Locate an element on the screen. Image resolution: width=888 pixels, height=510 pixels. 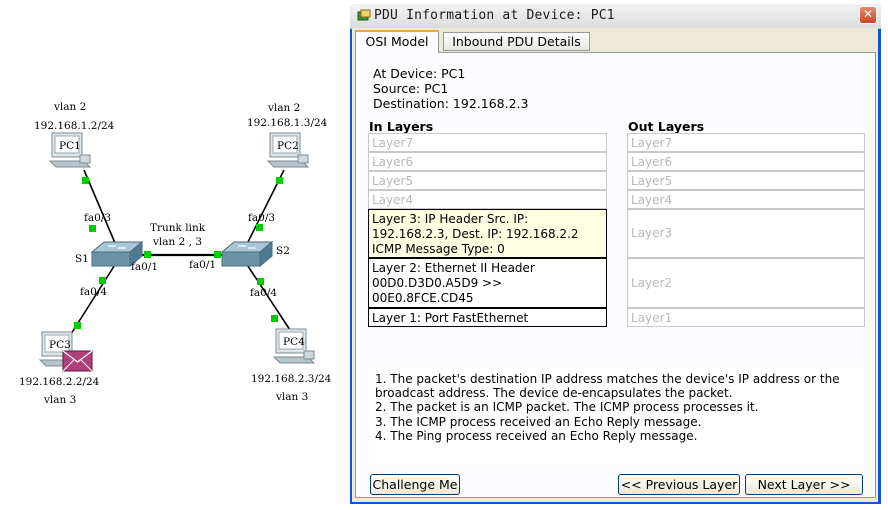
svg-text: PC4 is located at coordinates (294, 342).